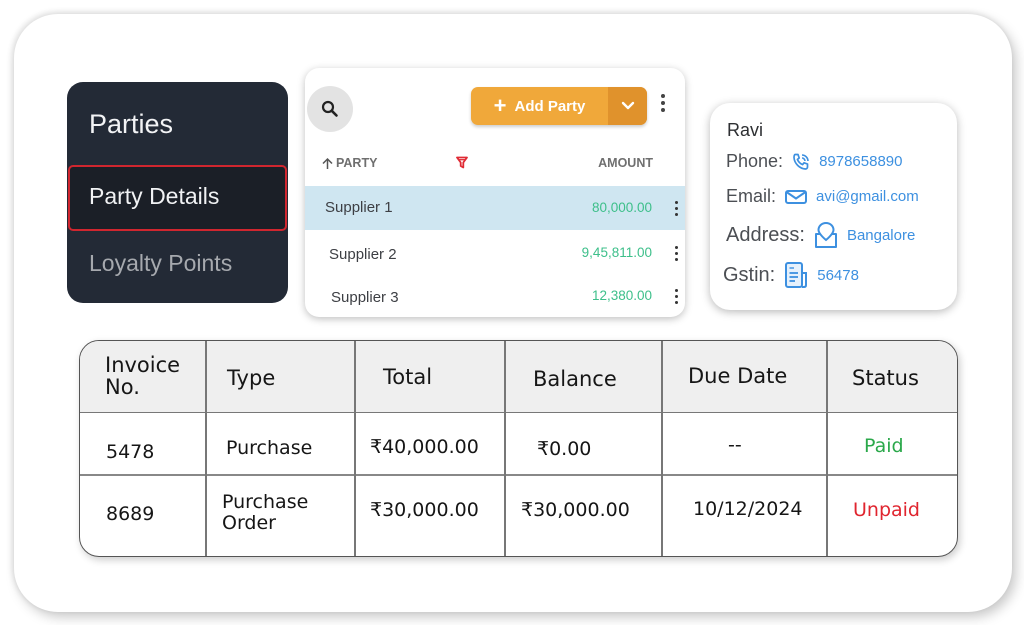 The width and height of the screenshot is (1024, 625). Describe the element at coordinates (408, 377) in the screenshot. I see `header-total: Total` at that location.